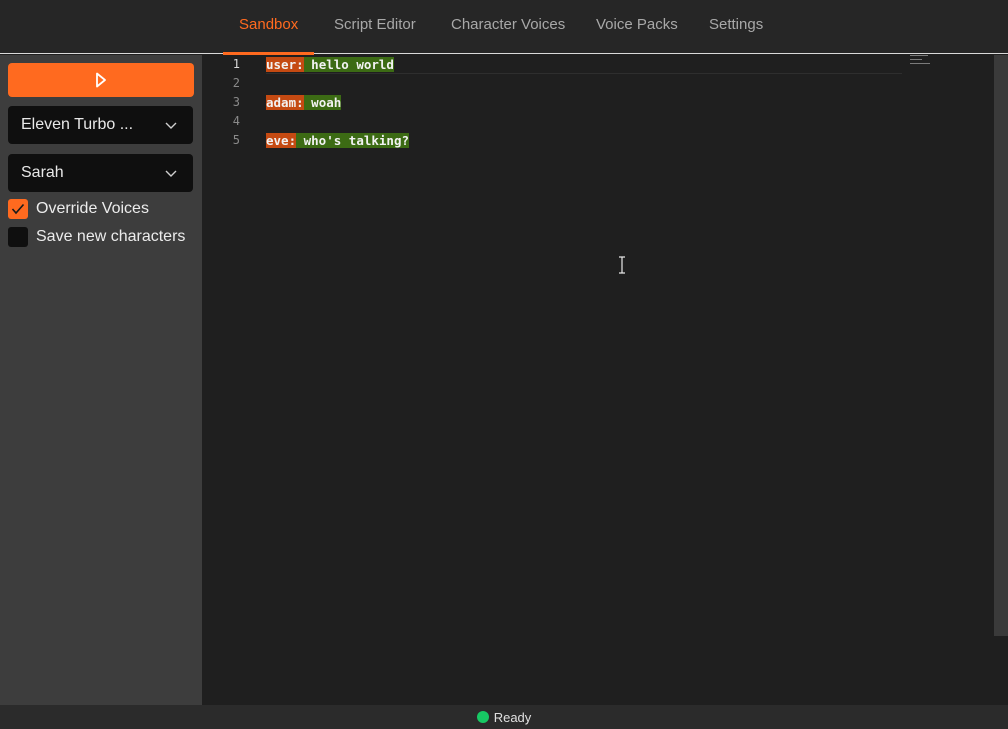  I want to click on line-number: 4, so click(236, 121).